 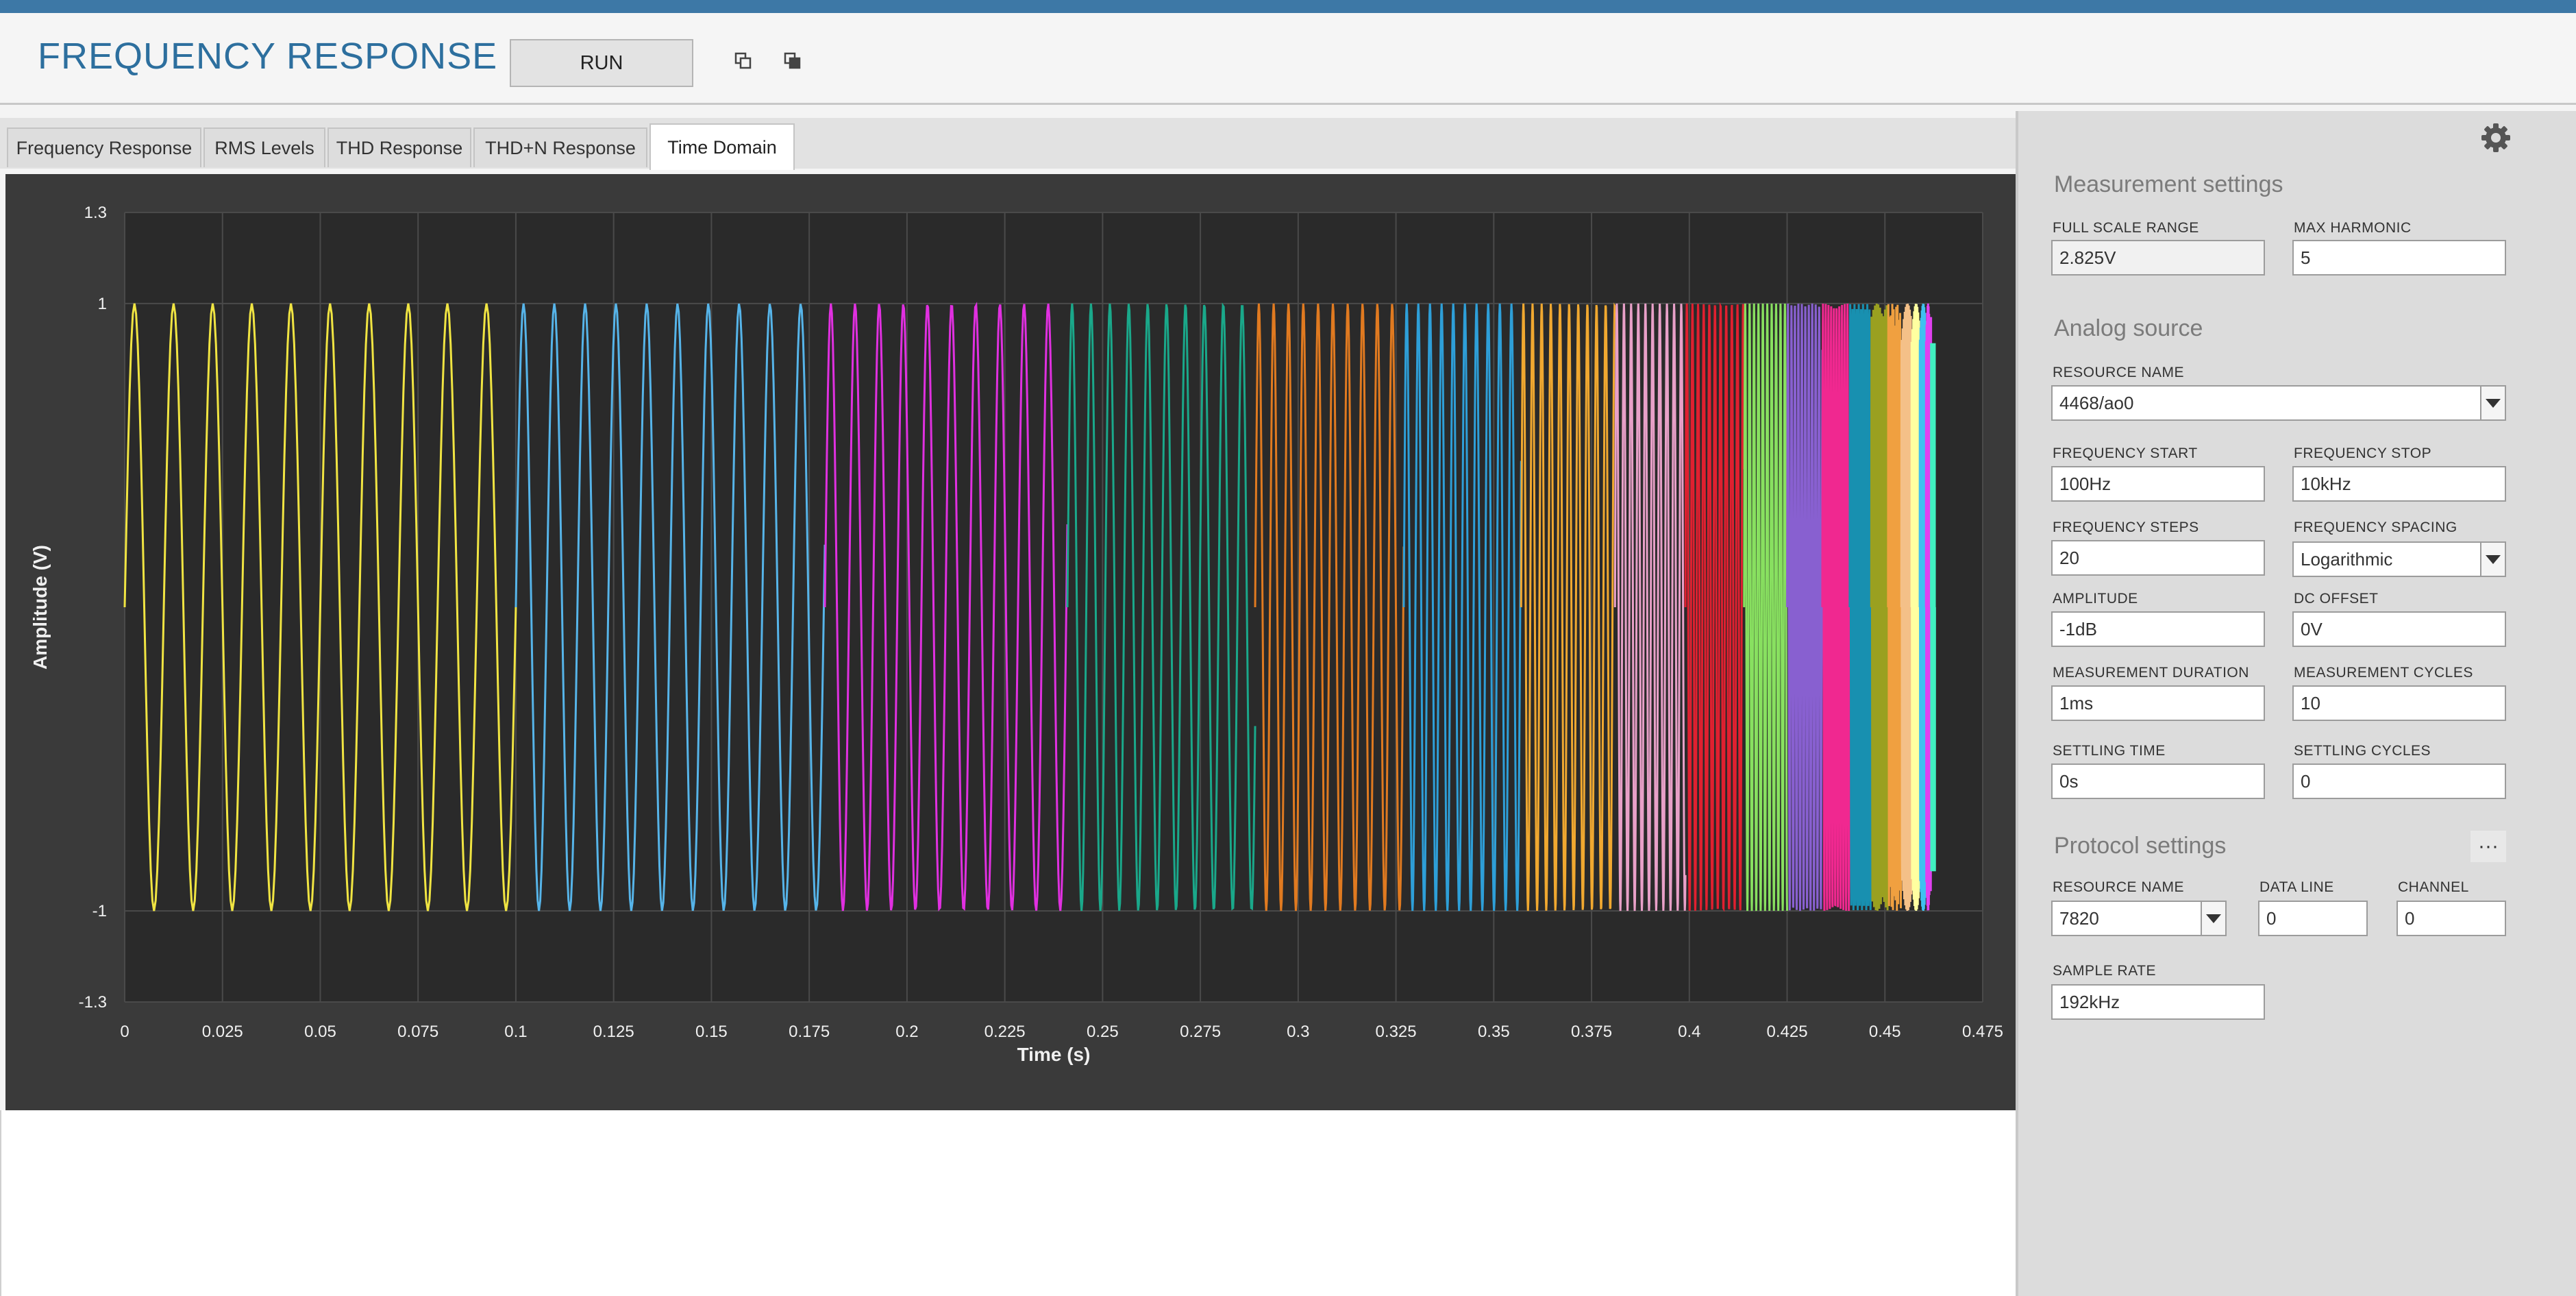 What do you see at coordinates (2313, 919) in the screenshot?
I see `data-line-field` at bounding box center [2313, 919].